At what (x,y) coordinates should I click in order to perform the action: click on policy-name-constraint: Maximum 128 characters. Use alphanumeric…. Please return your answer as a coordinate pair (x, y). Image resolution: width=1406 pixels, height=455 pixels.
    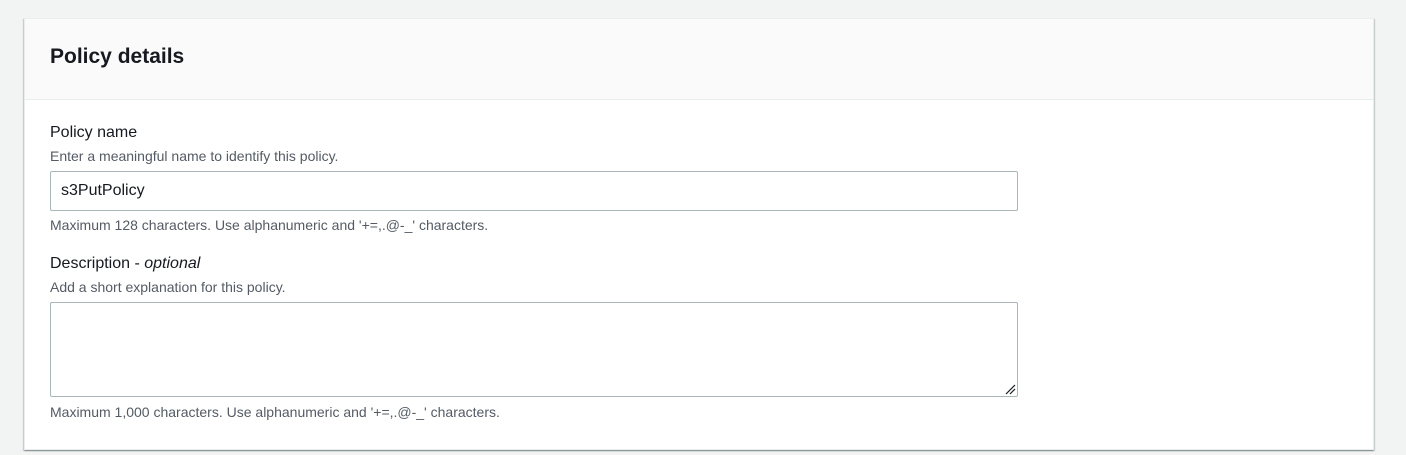
    Looking at the image, I should click on (269, 225).